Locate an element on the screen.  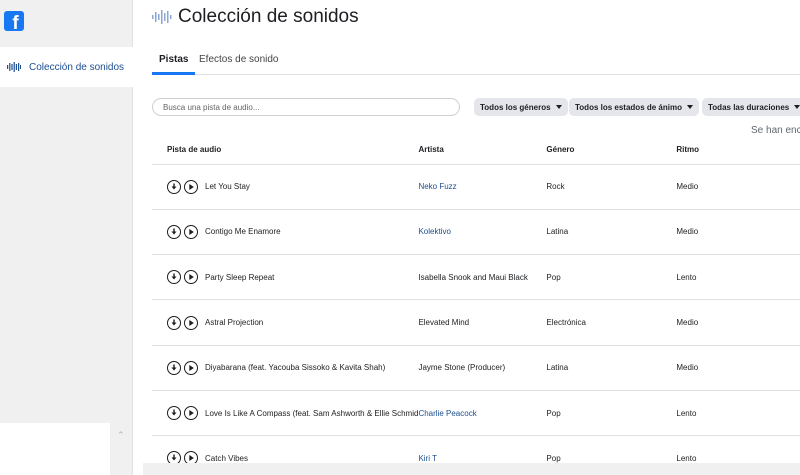
artist-cell: Charlie Peacock is located at coordinates (482, 413).